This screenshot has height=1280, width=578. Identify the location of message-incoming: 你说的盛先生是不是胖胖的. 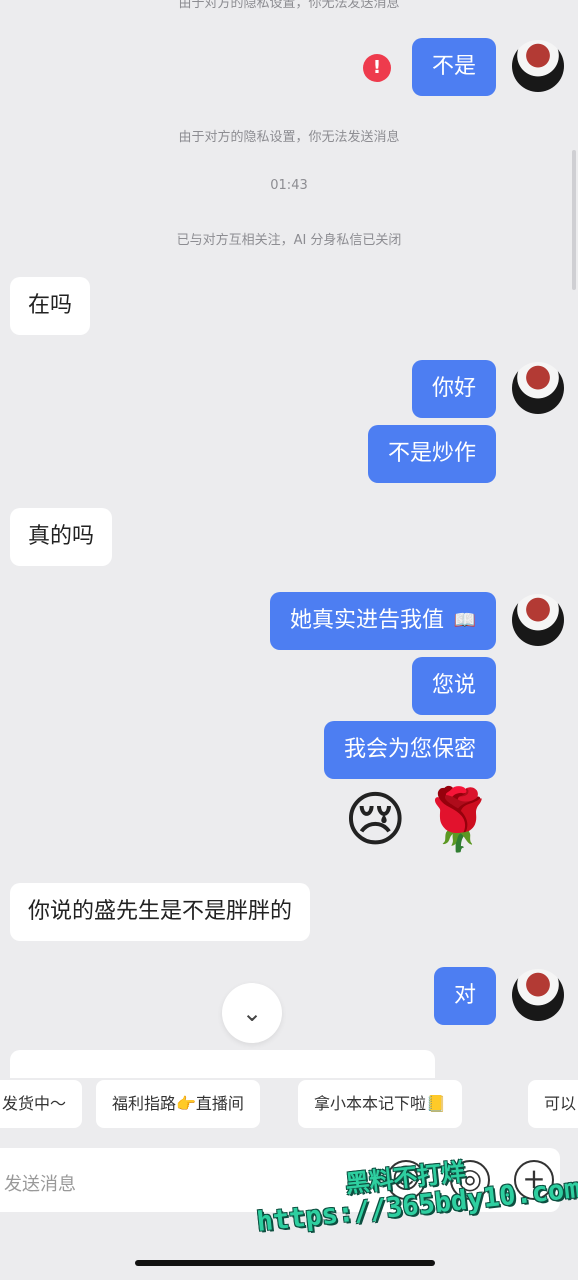
(160, 912).